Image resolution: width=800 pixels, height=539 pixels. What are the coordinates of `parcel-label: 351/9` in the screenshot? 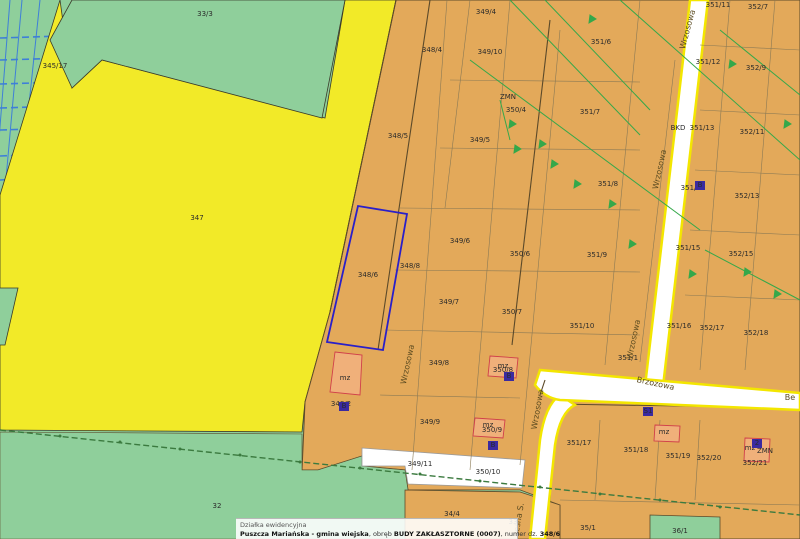 It's located at (597, 255).